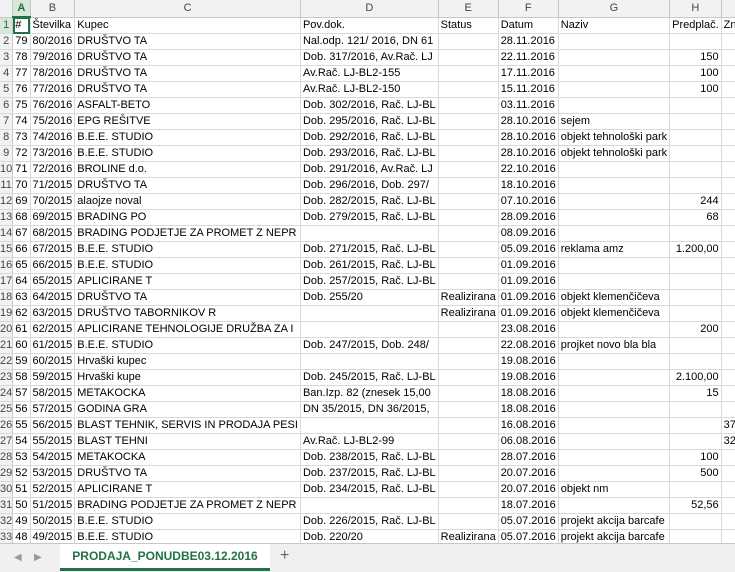 This screenshot has height=572, width=735. I want to click on cell: Dob. 296/2016, Dob. 297/, so click(369, 185).